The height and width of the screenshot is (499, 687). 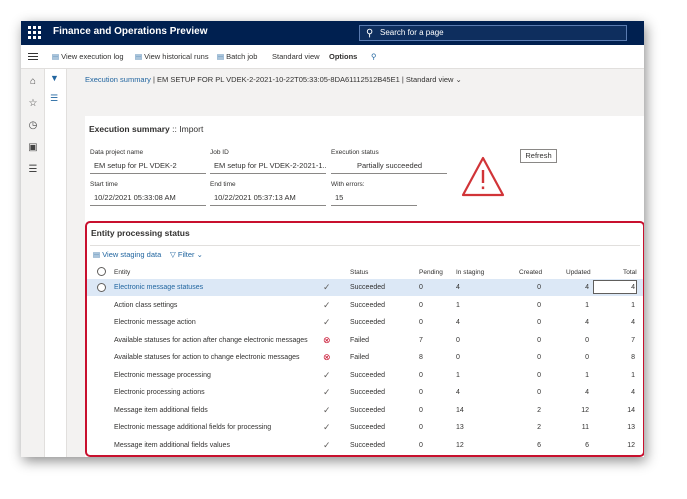 I want to click on column-header-pending: Pending, so click(x=431, y=272).